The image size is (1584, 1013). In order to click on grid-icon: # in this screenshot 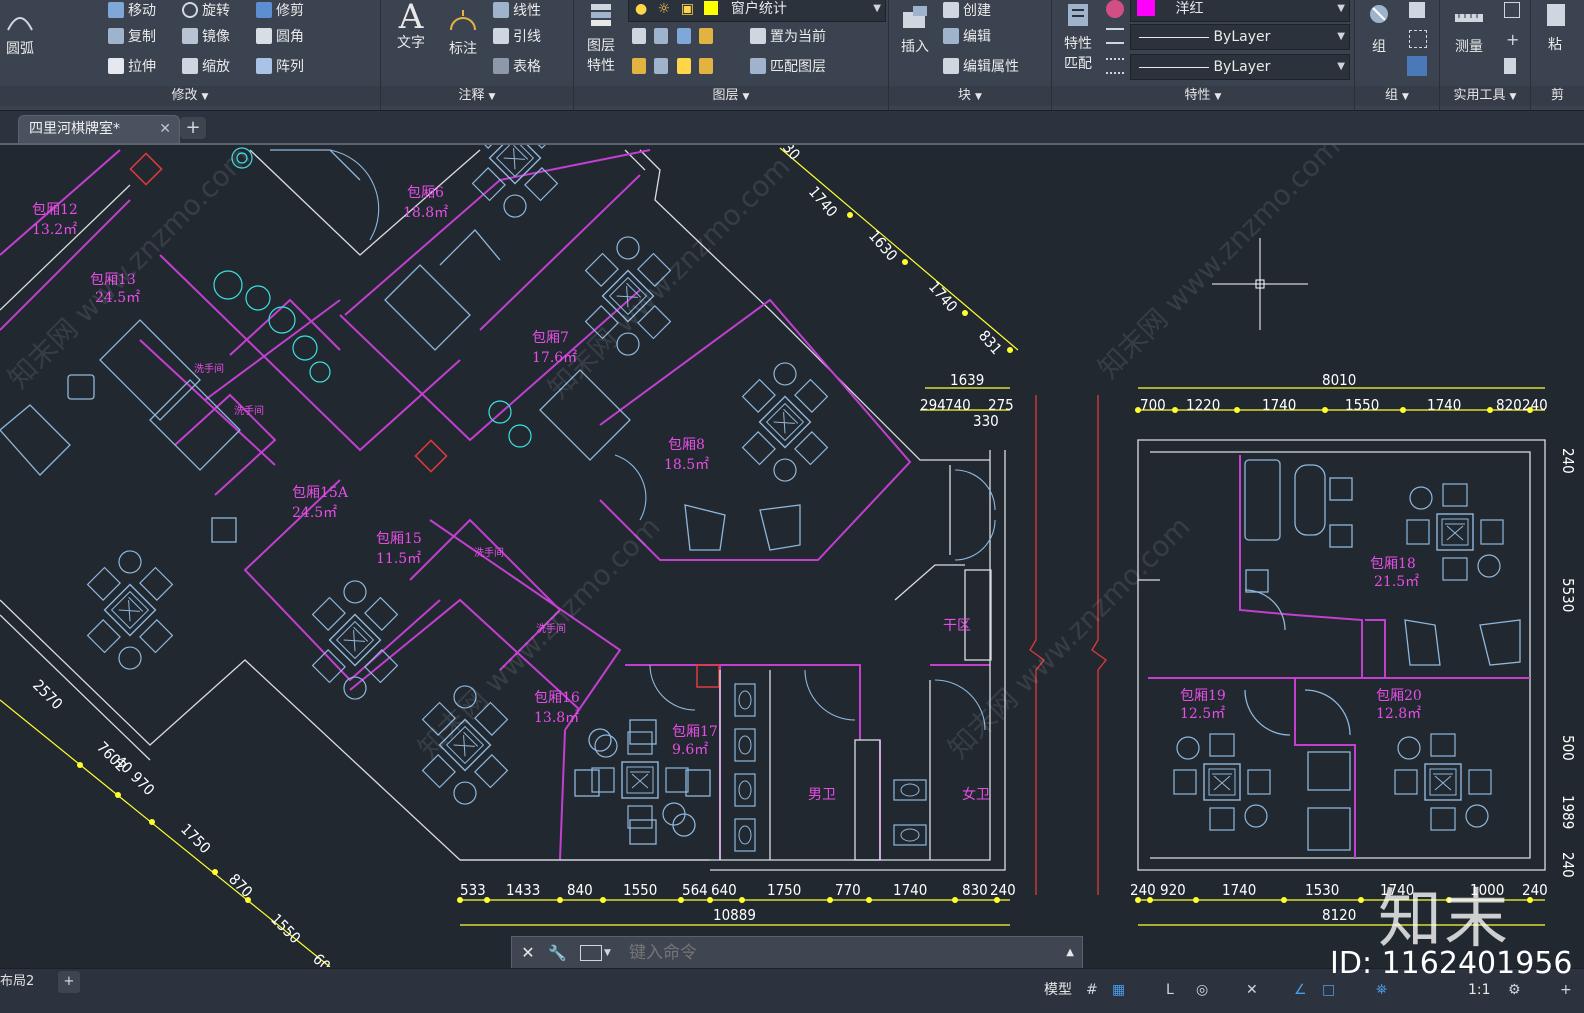, I will do `click(1092, 990)`.